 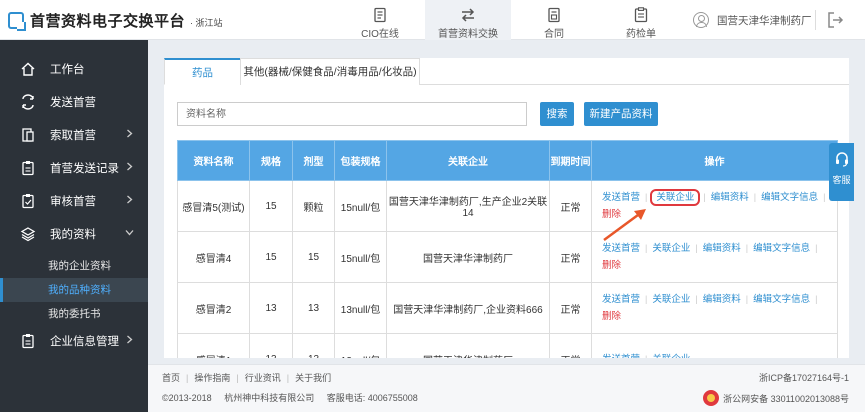 What do you see at coordinates (213, 160) in the screenshot?
I see `col-header-name: 资料名称` at bounding box center [213, 160].